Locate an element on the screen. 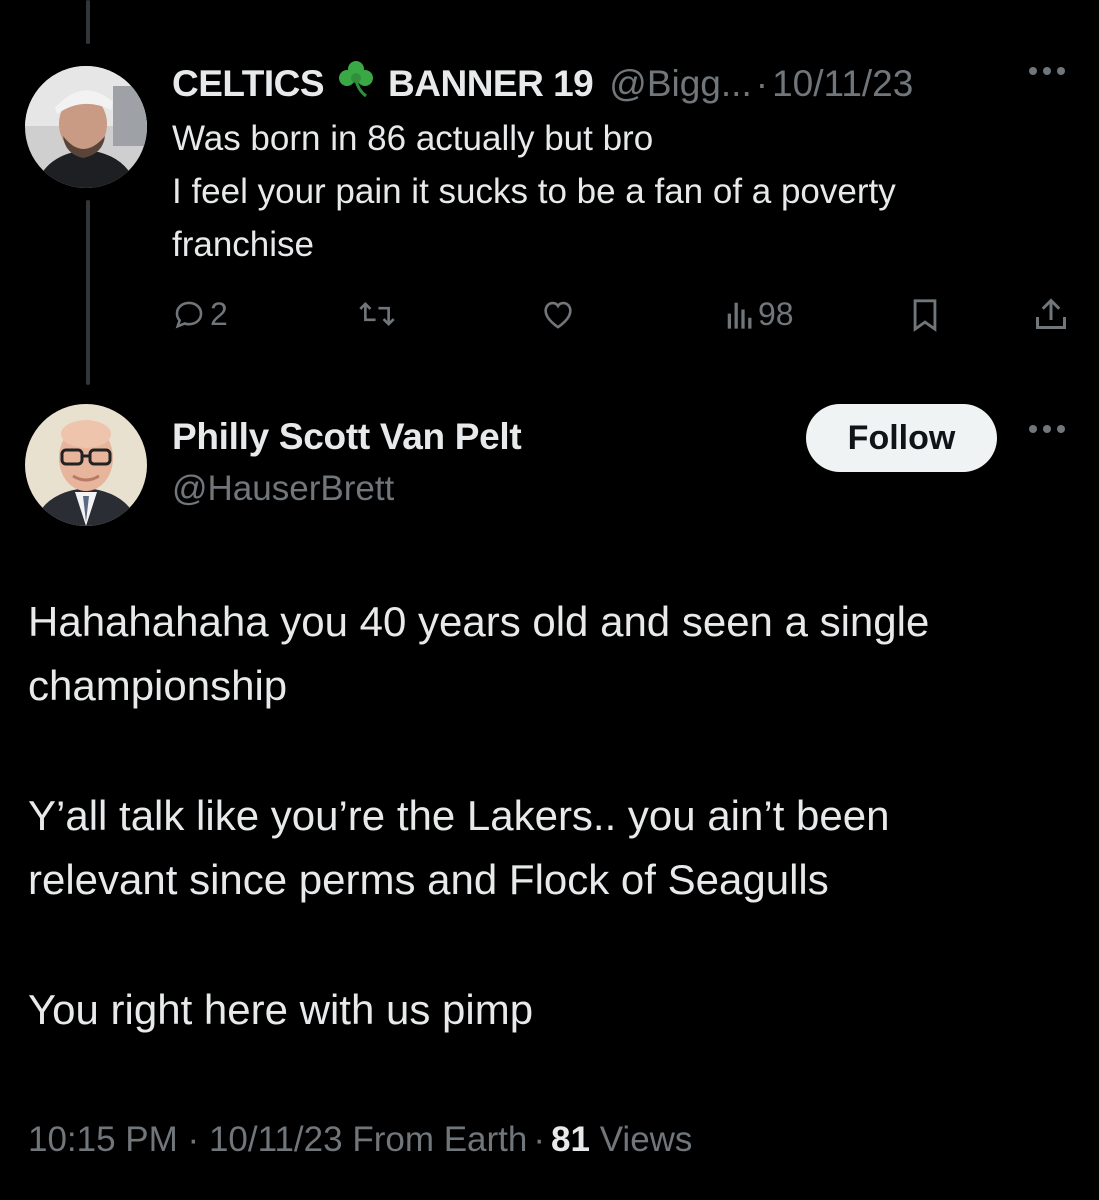 Image resolution: width=1099 pixels, height=1200 pixels. tweet-text-line: You right here with us pimp is located at coordinates (281, 1009).